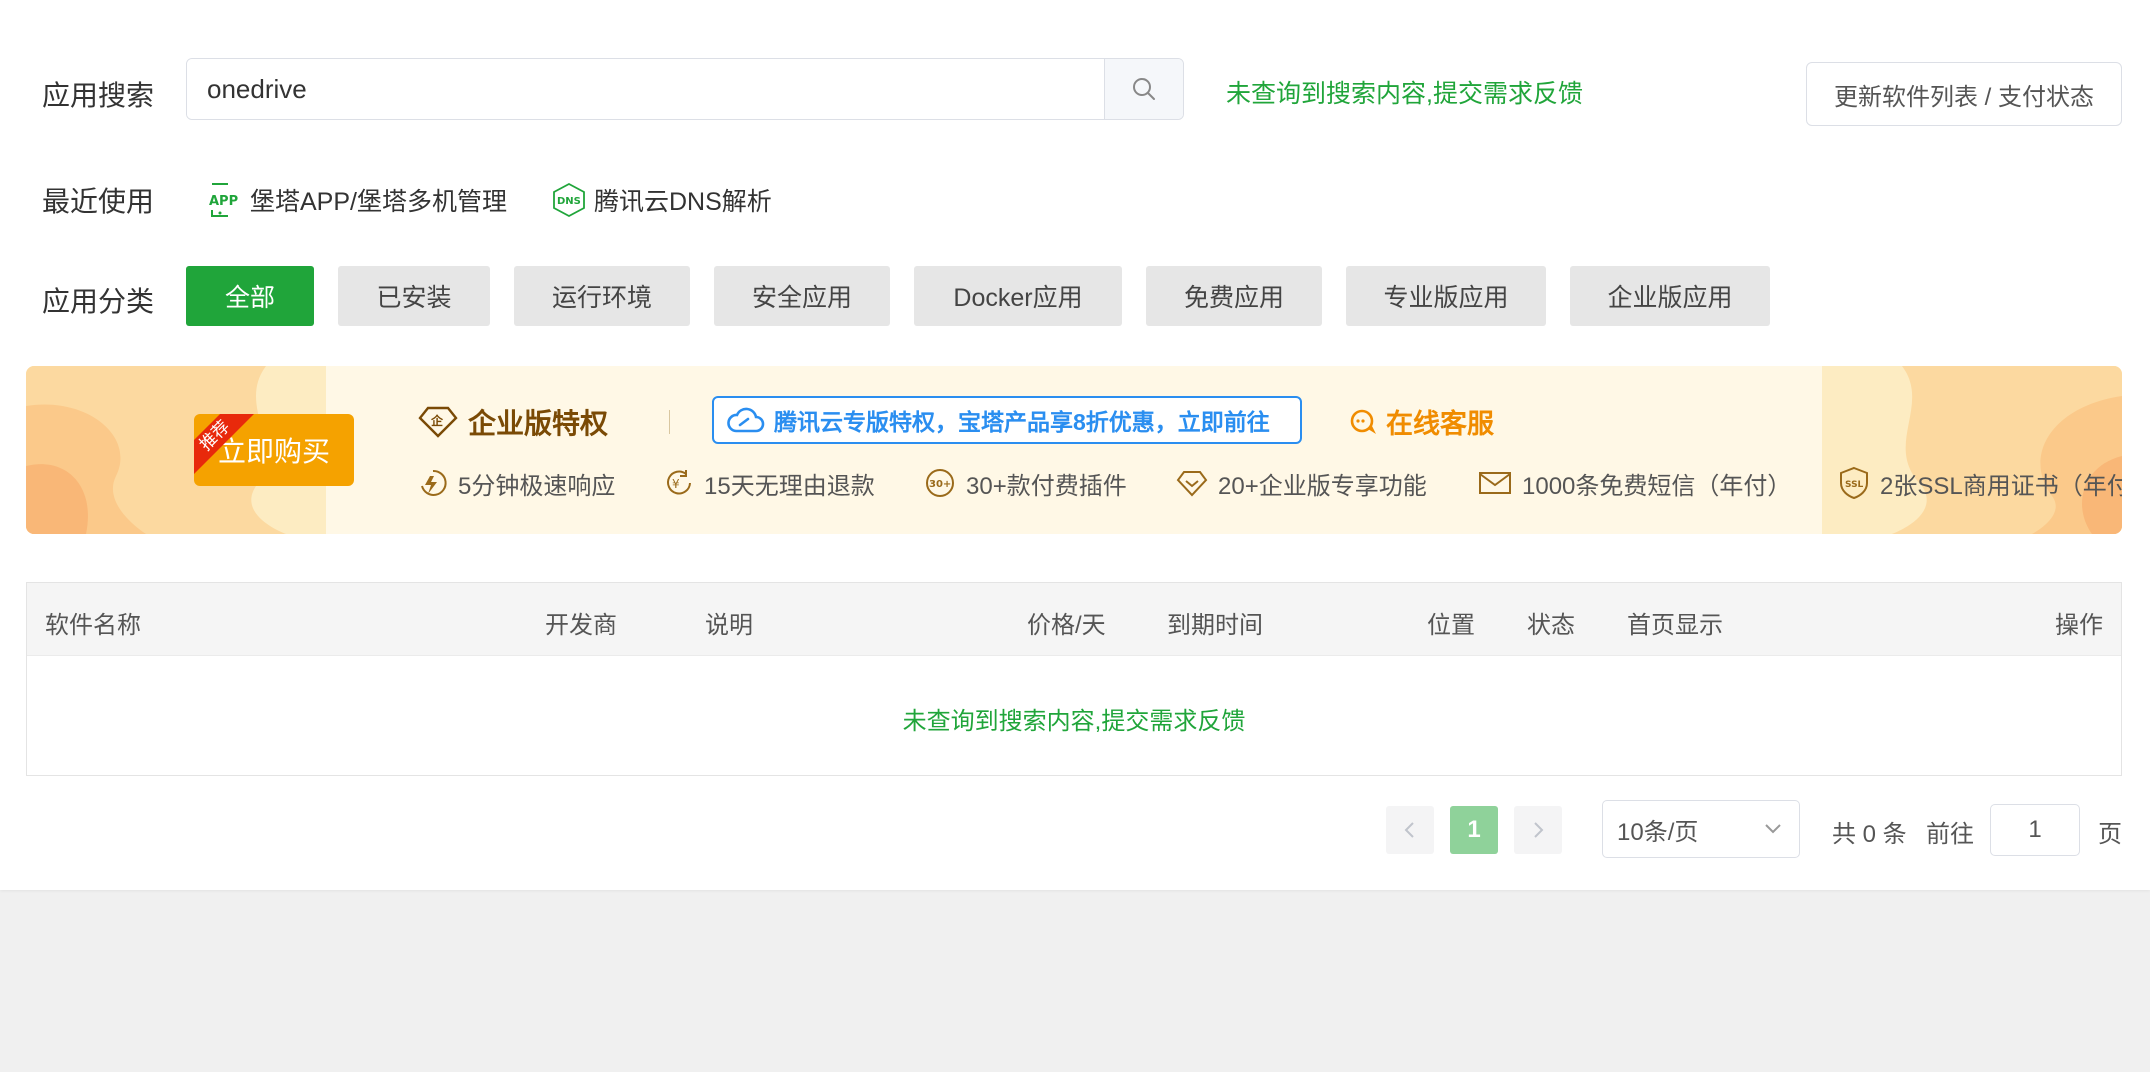 This screenshot has width=2150, height=1072. I want to click on online-service-link: 在线客服, so click(1421, 421).